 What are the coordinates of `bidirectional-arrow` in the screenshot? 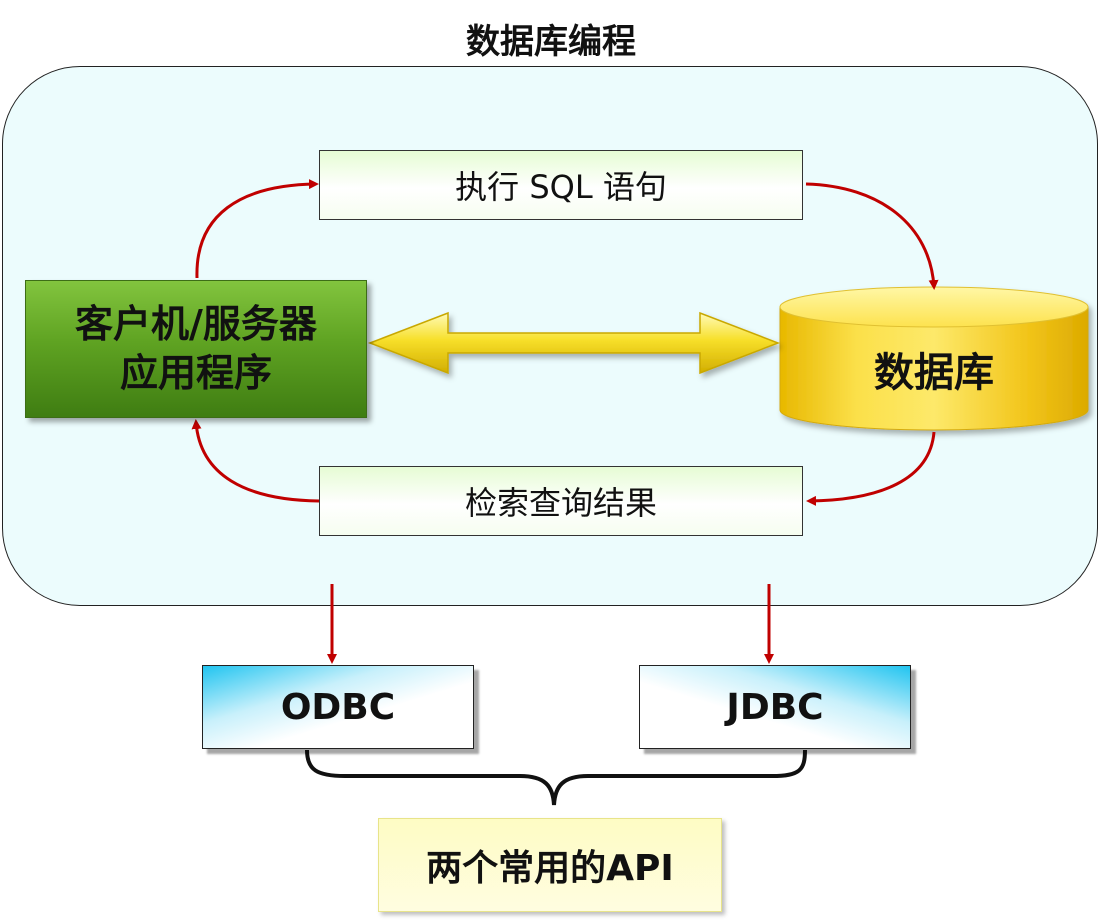 It's located at (574, 343).